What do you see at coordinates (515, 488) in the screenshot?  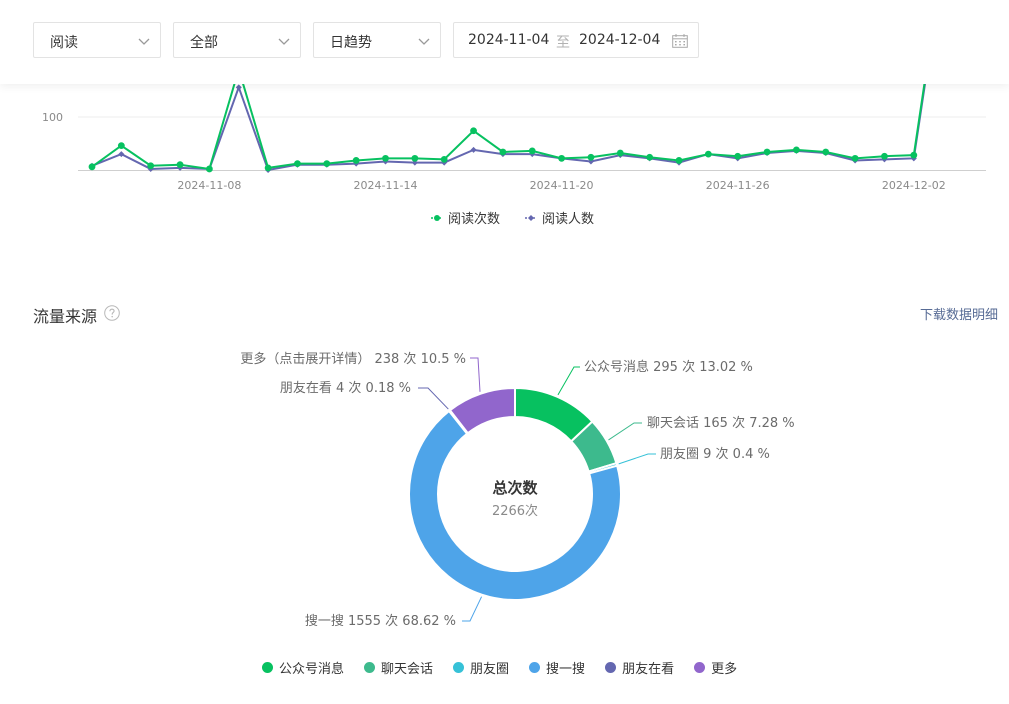 I see `donut-center-title: 总次数` at bounding box center [515, 488].